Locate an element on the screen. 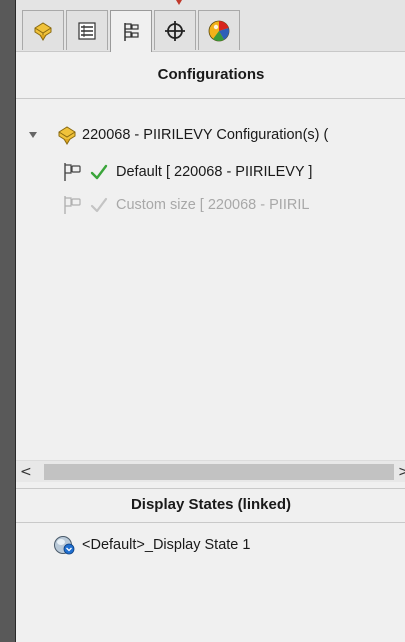 Image resolution: width=405 pixels, height=642 pixels. manager-tab-bar is located at coordinates (210, 26).